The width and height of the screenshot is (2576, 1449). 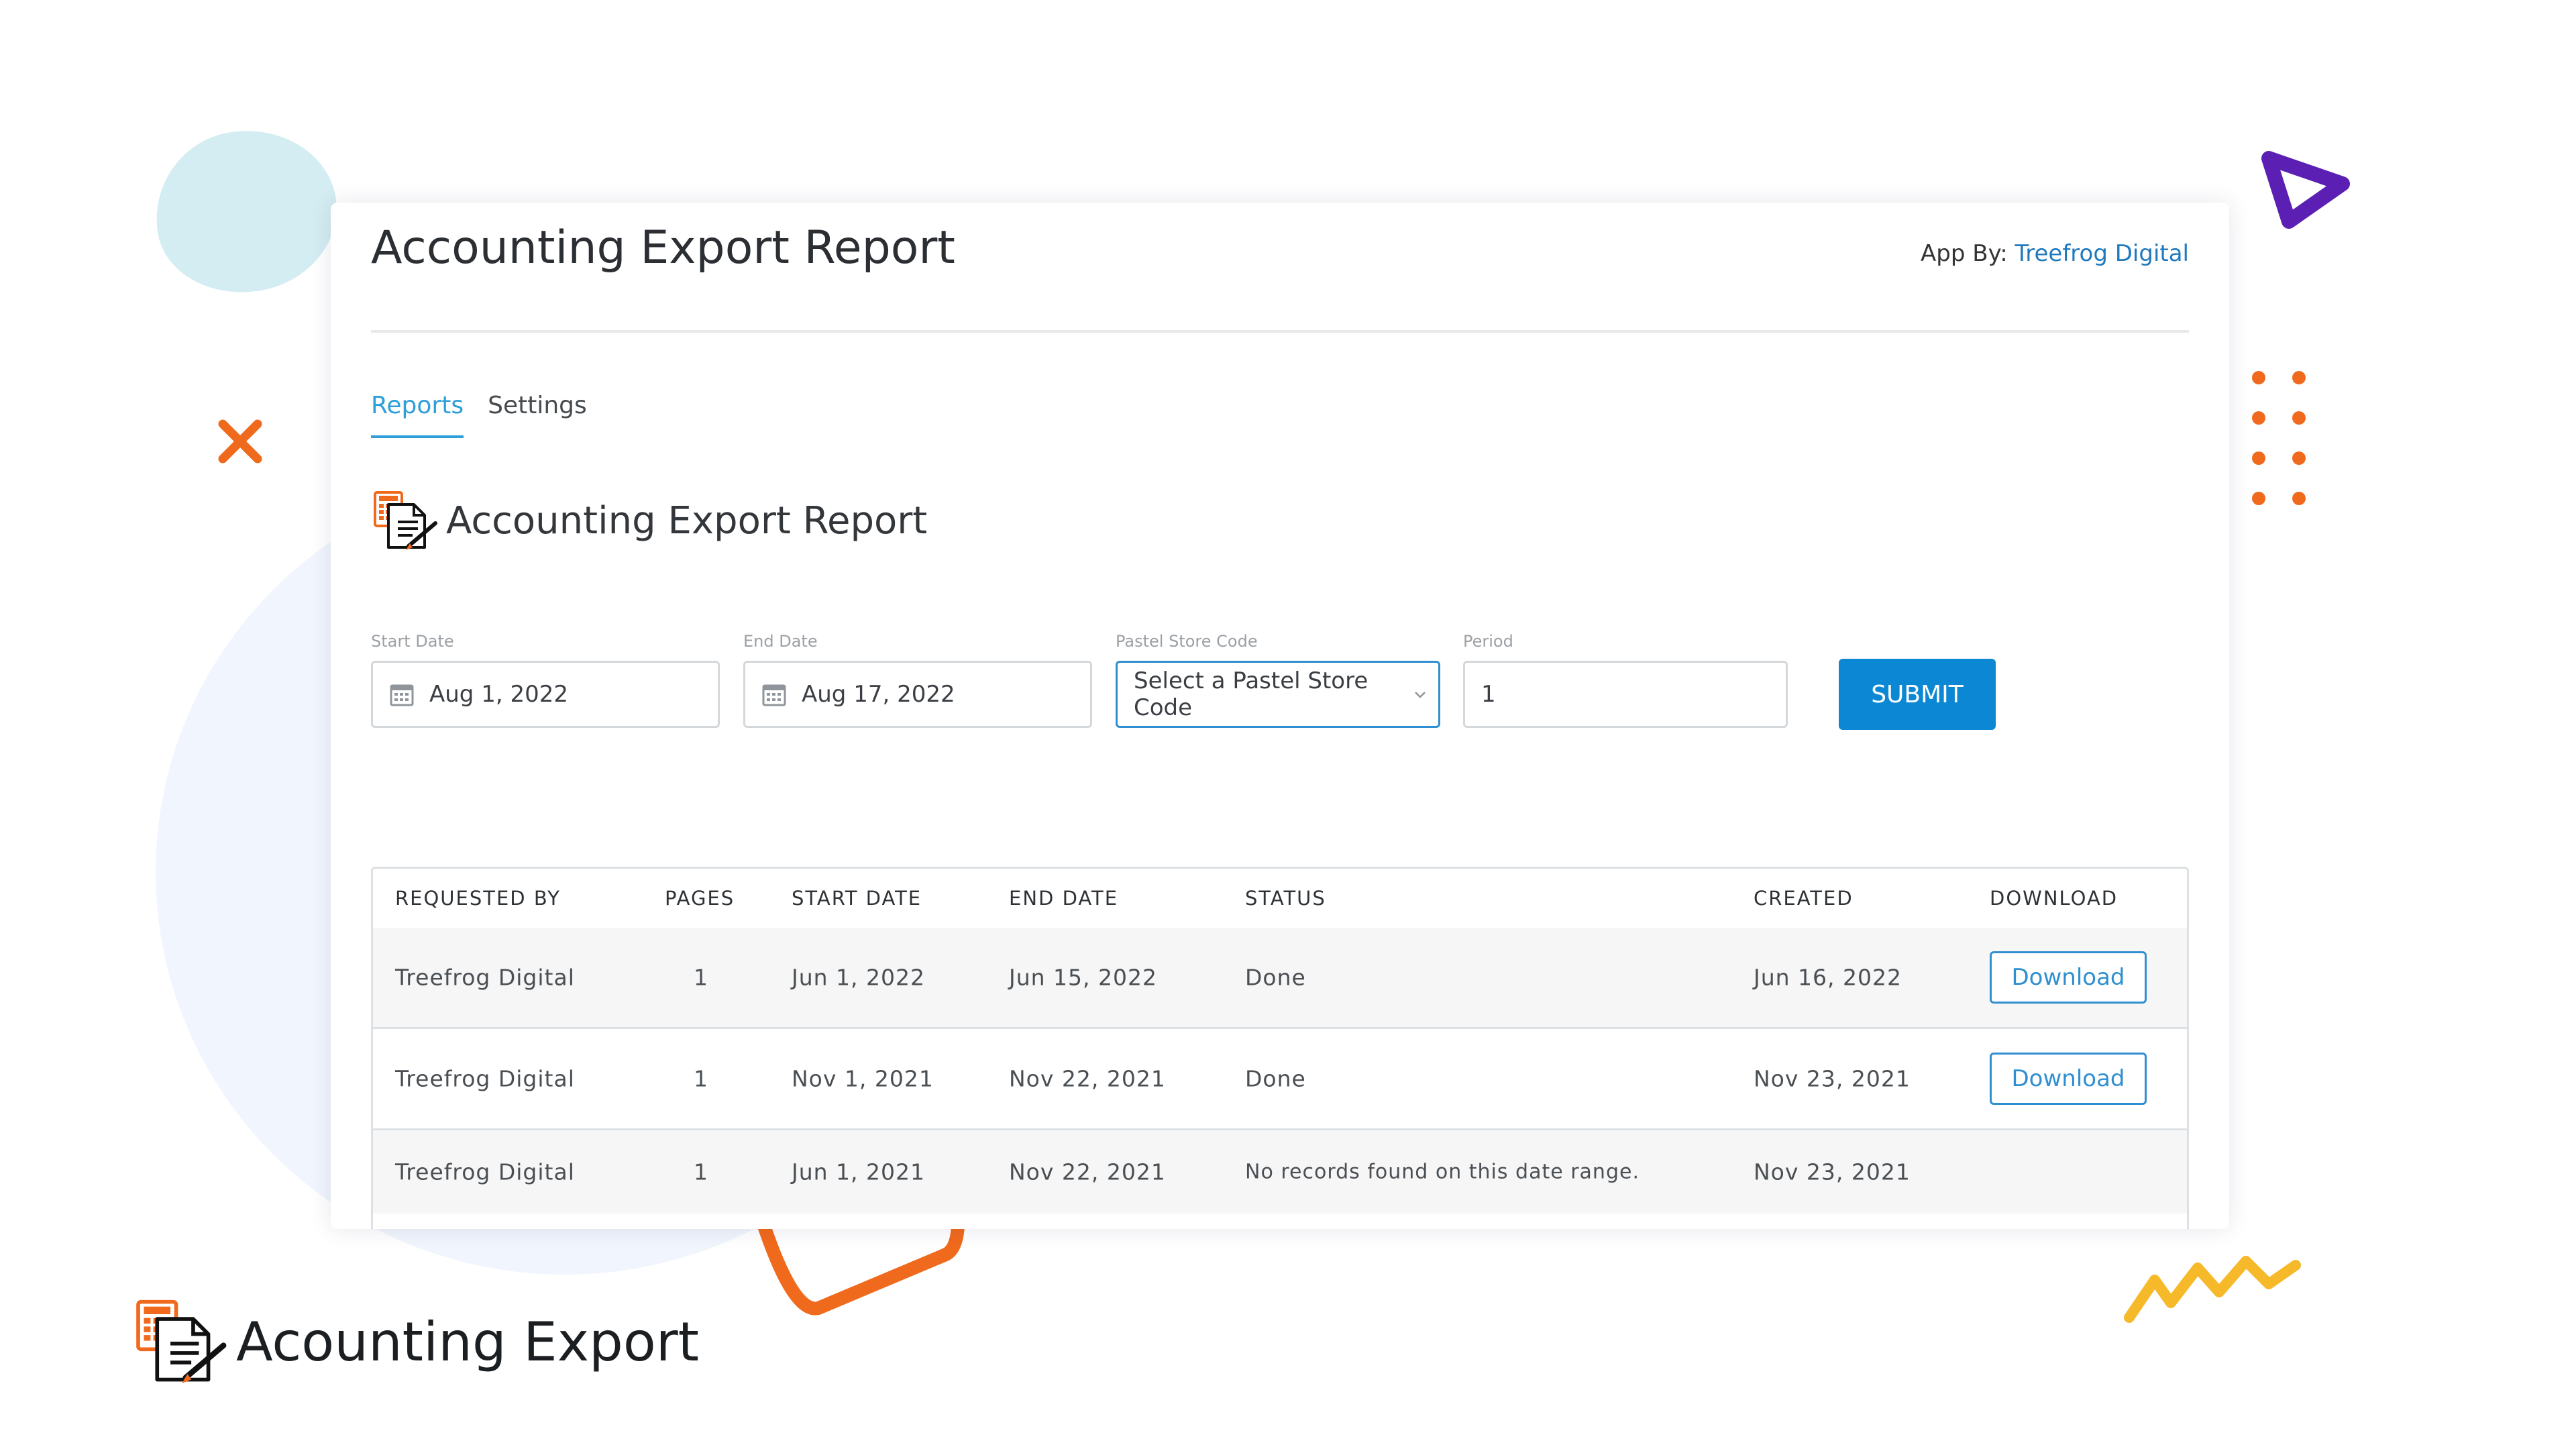 I want to click on store-code-select: Select a Pastel Store Code, so click(x=1278, y=694).